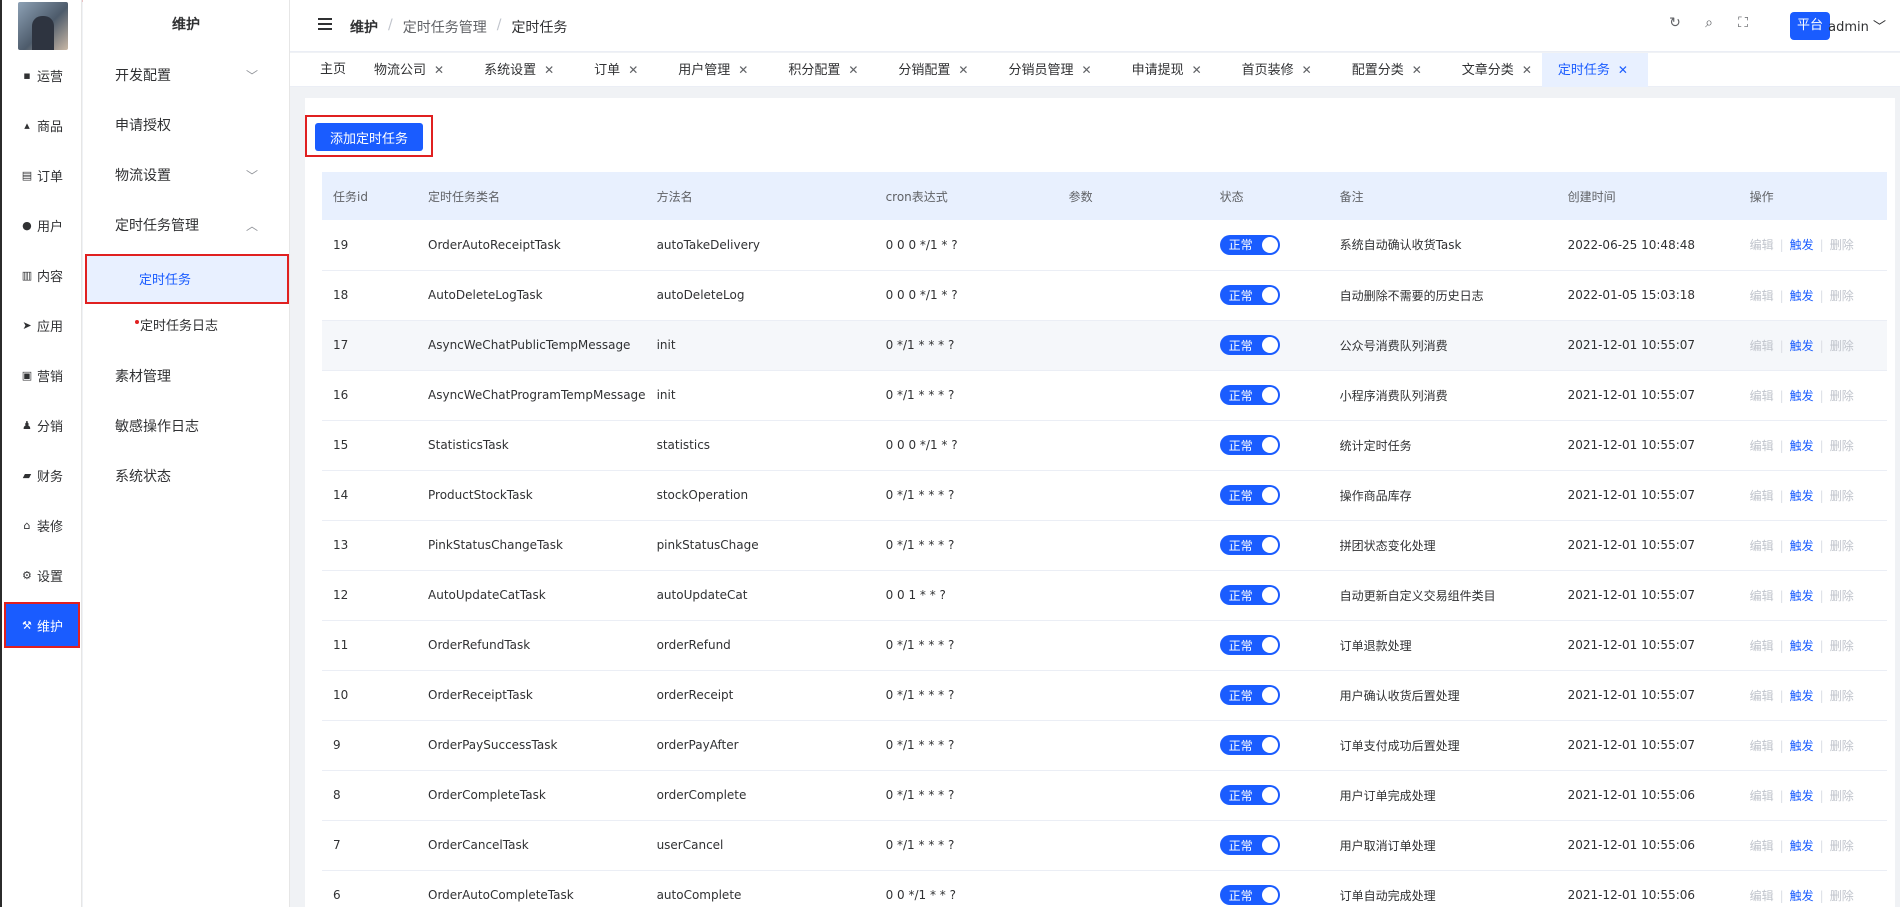 The width and height of the screenshot is (1900, 907). I want to click on rail-item-finance: ▰ 财务, so click(42, 475).